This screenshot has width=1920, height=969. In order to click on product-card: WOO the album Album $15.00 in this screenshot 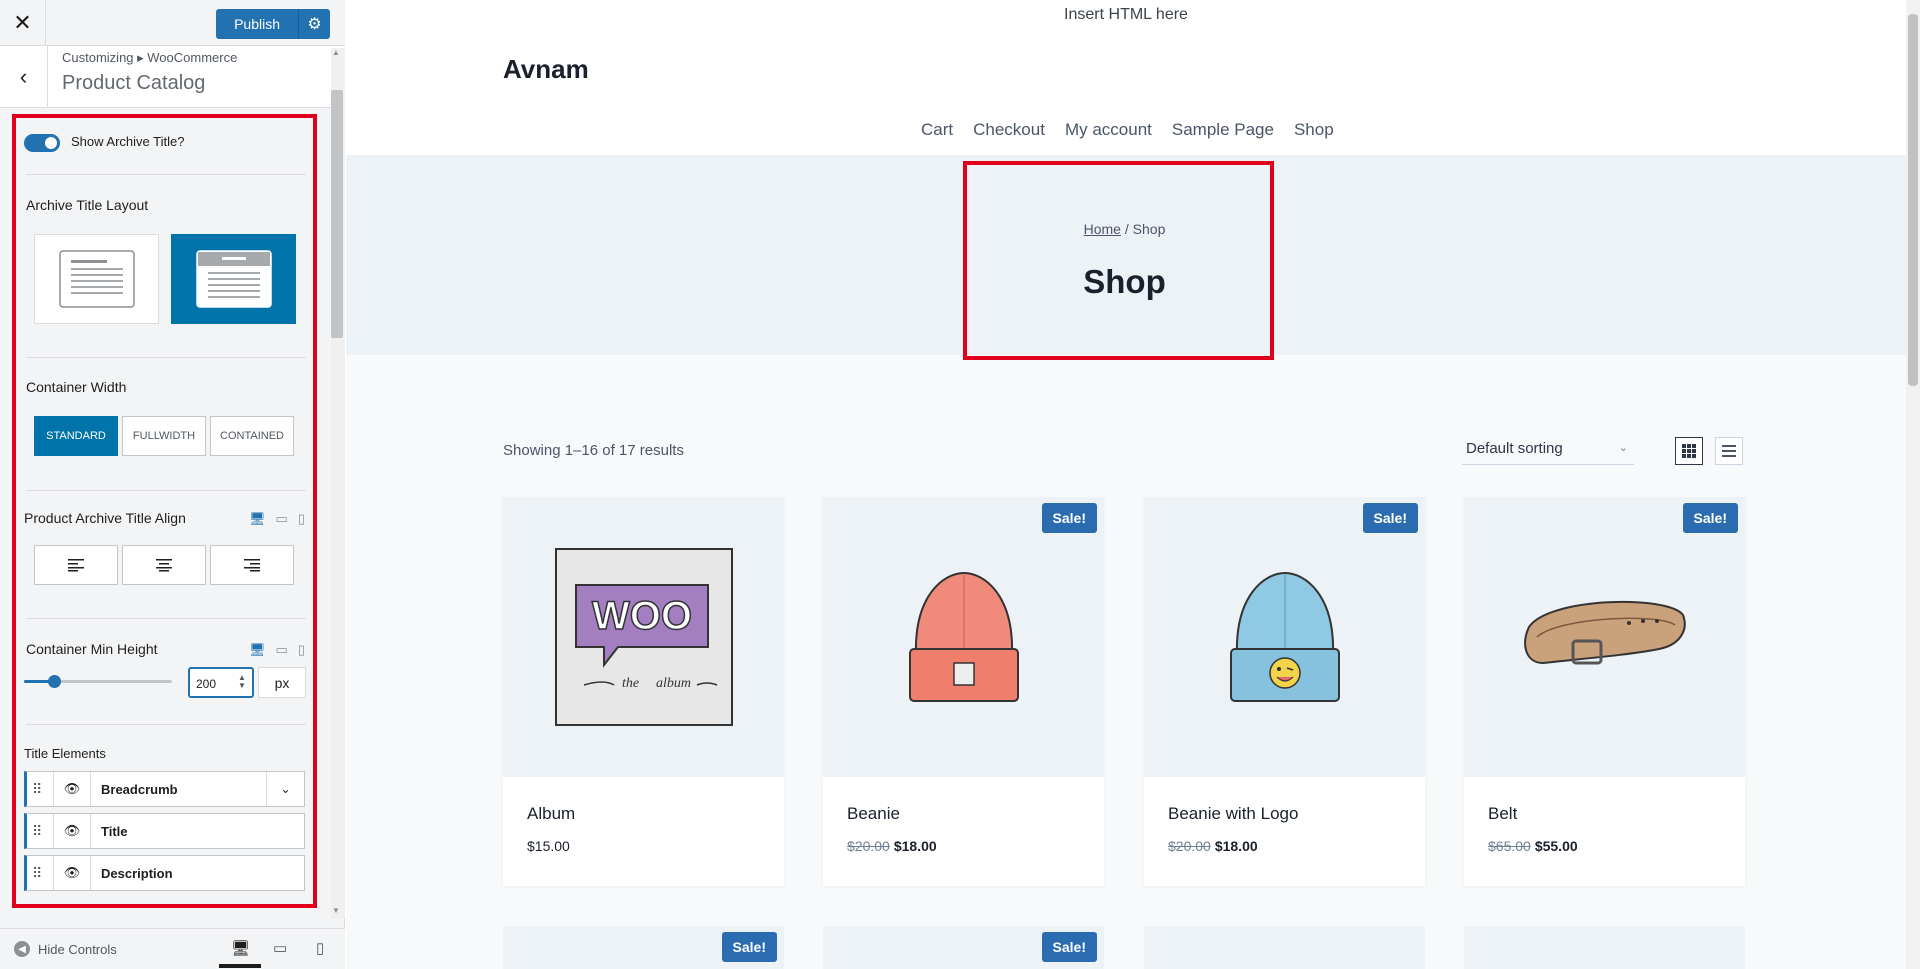, I will do `click(643, 691)`.